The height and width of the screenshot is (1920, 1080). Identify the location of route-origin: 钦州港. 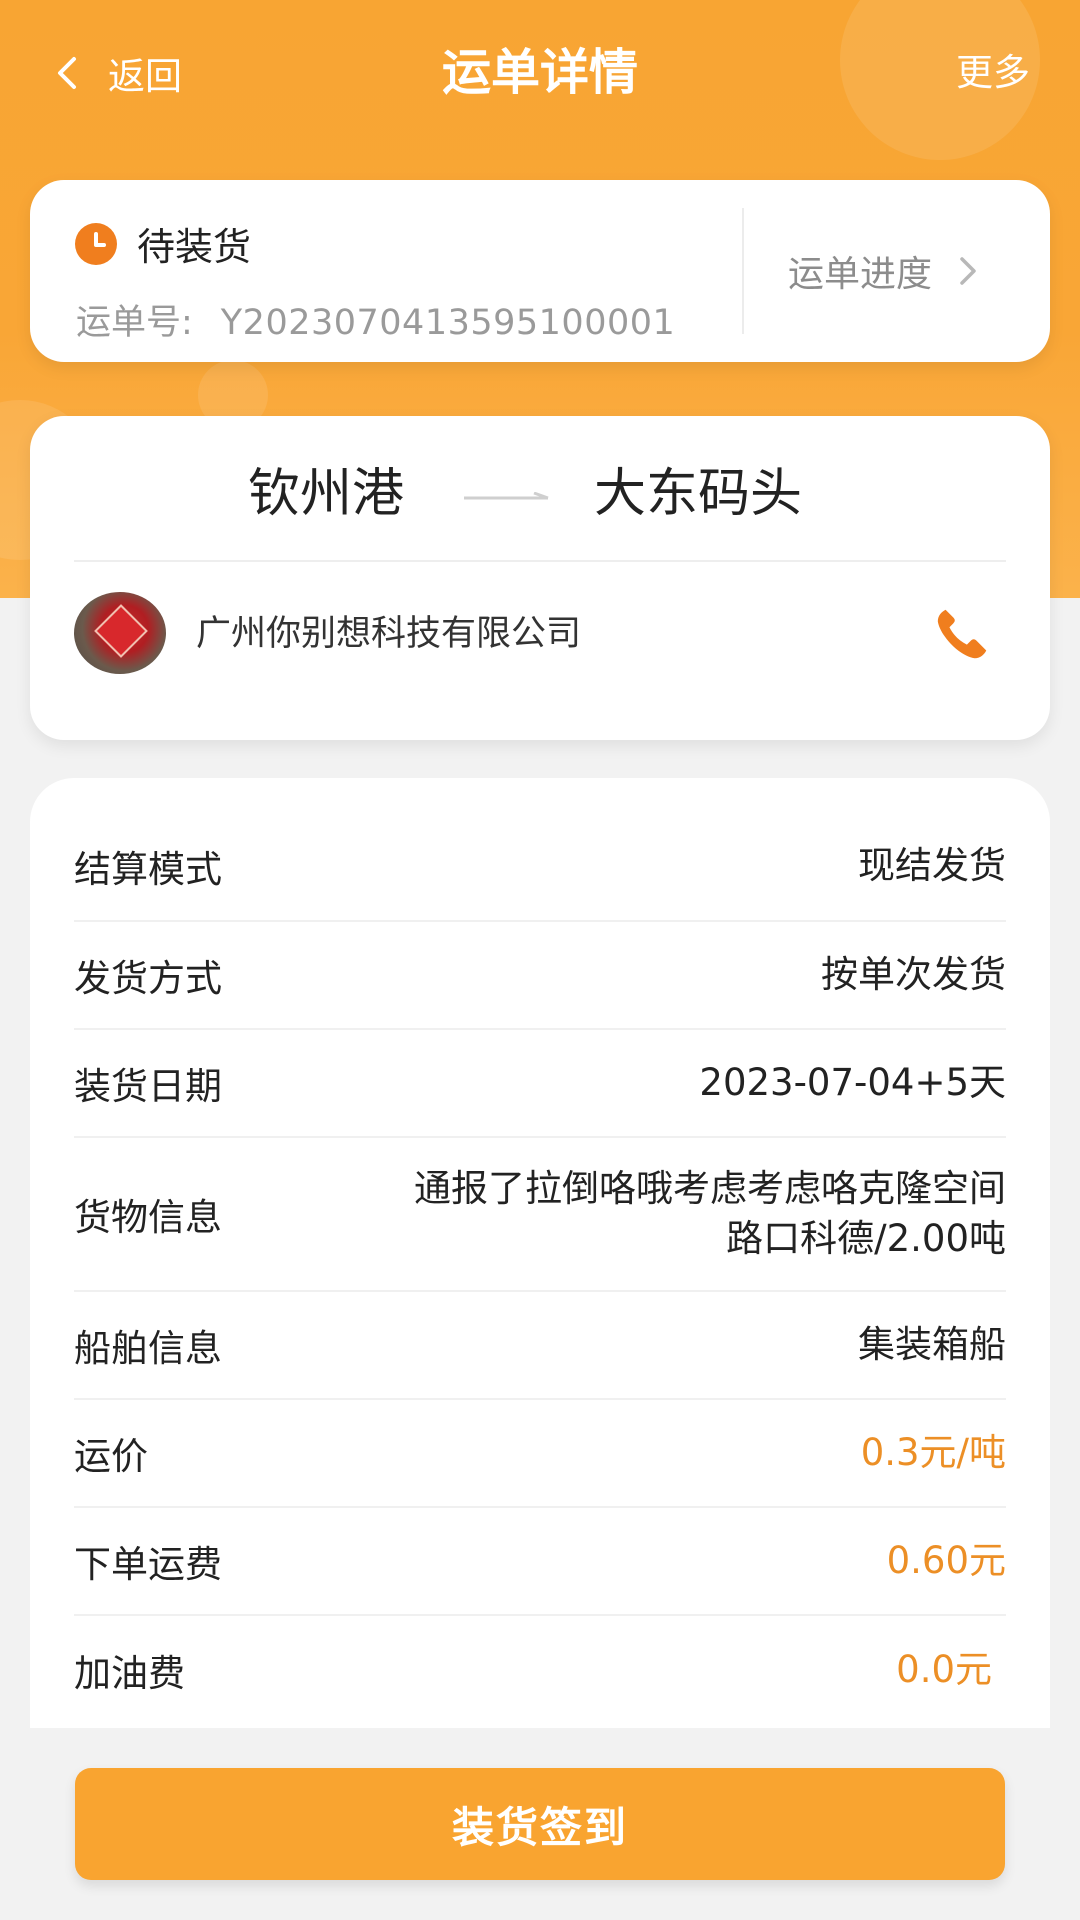
(326, 494).